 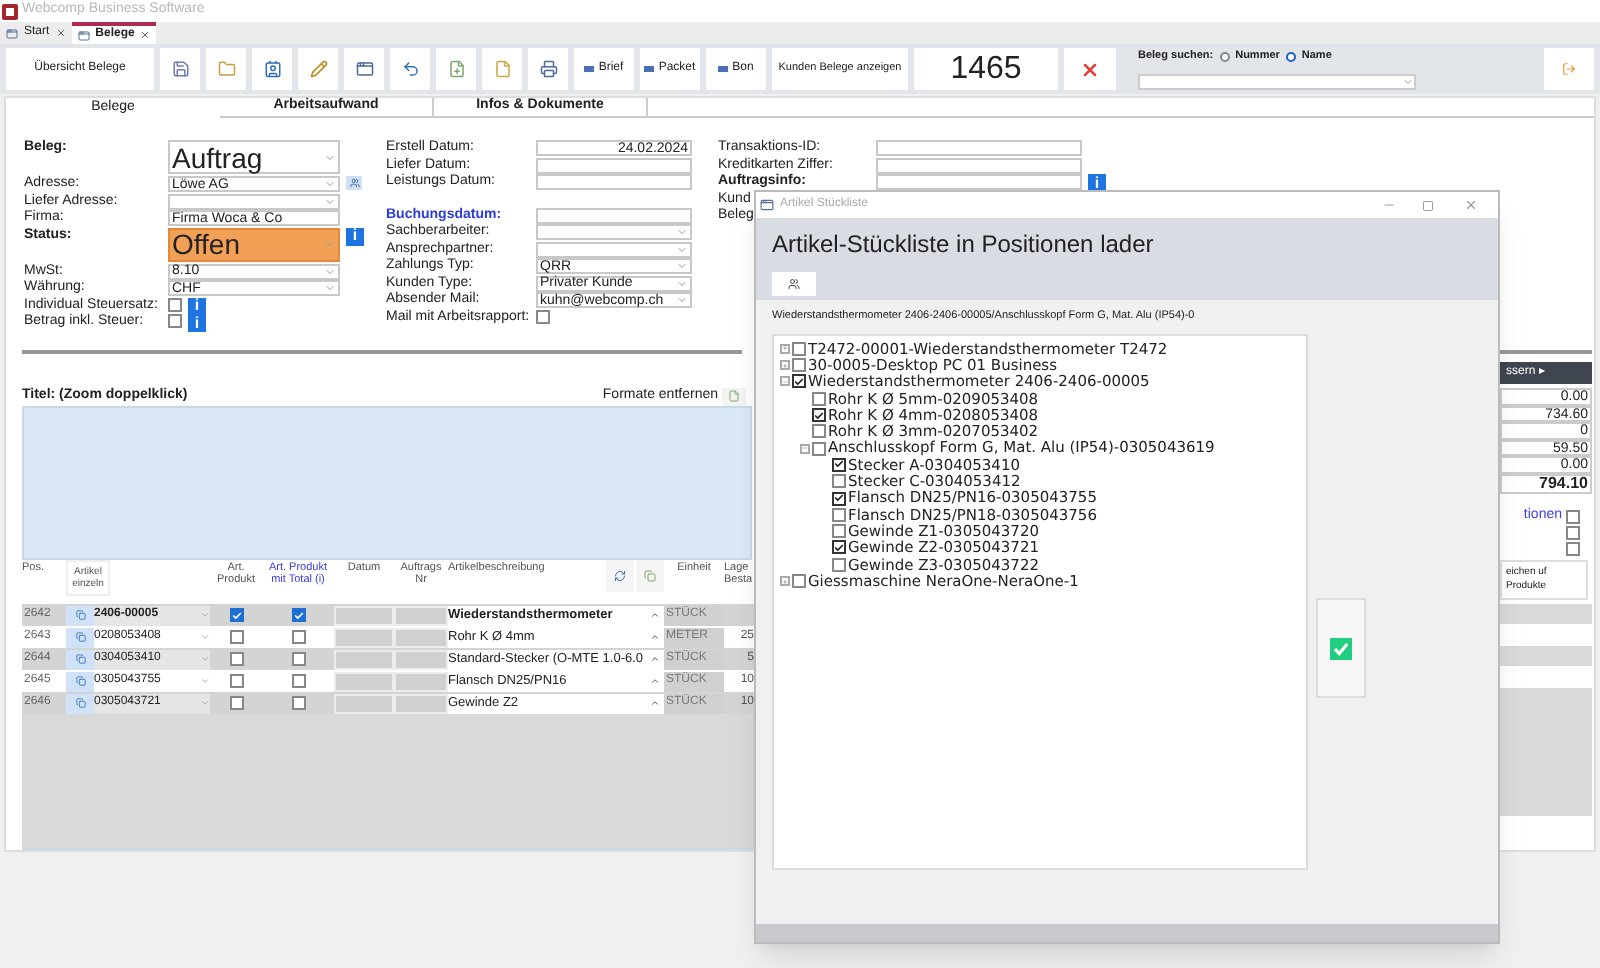 I want to click on window-icon, so click(x=364, y=69).